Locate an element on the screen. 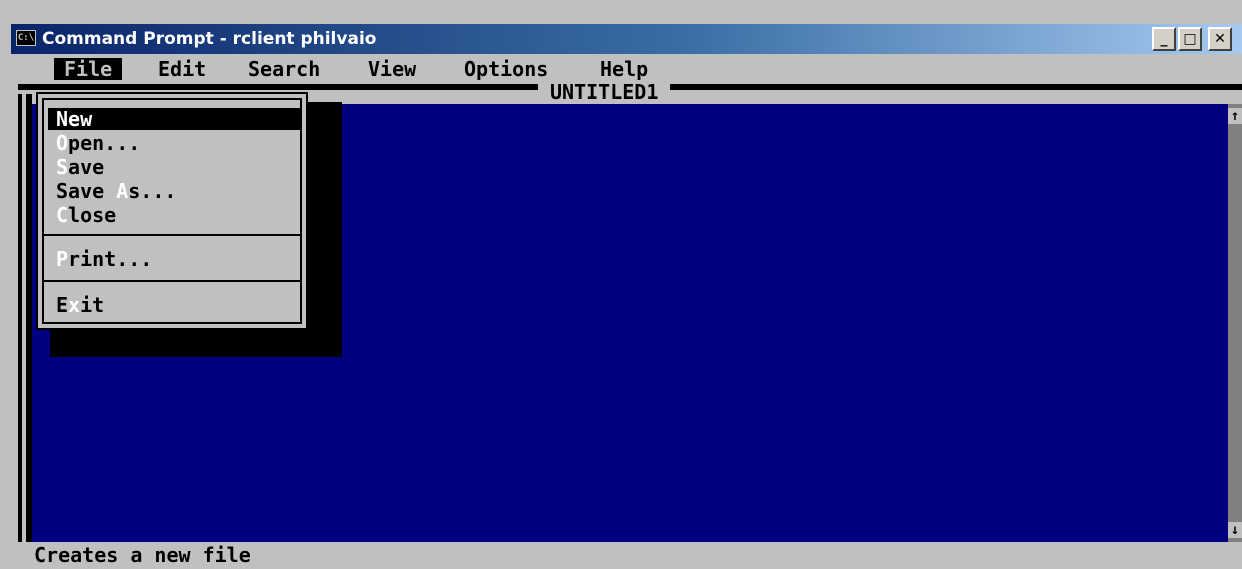 This screenshot has width=1242, height=569. menu-search: Search is located at coordinates (284, 69).